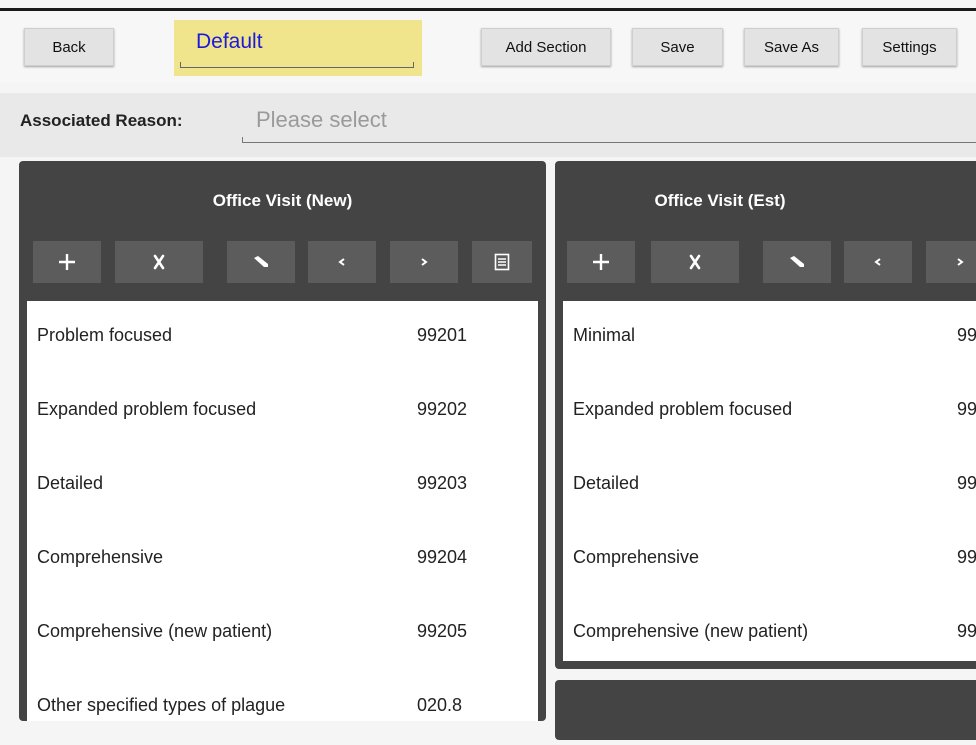 Image resolution: width=976 pixels, height=745 pixels. Describe the element at coordinates (298, 48) in the screenshot. I see `template-title-field: Default` at that location.